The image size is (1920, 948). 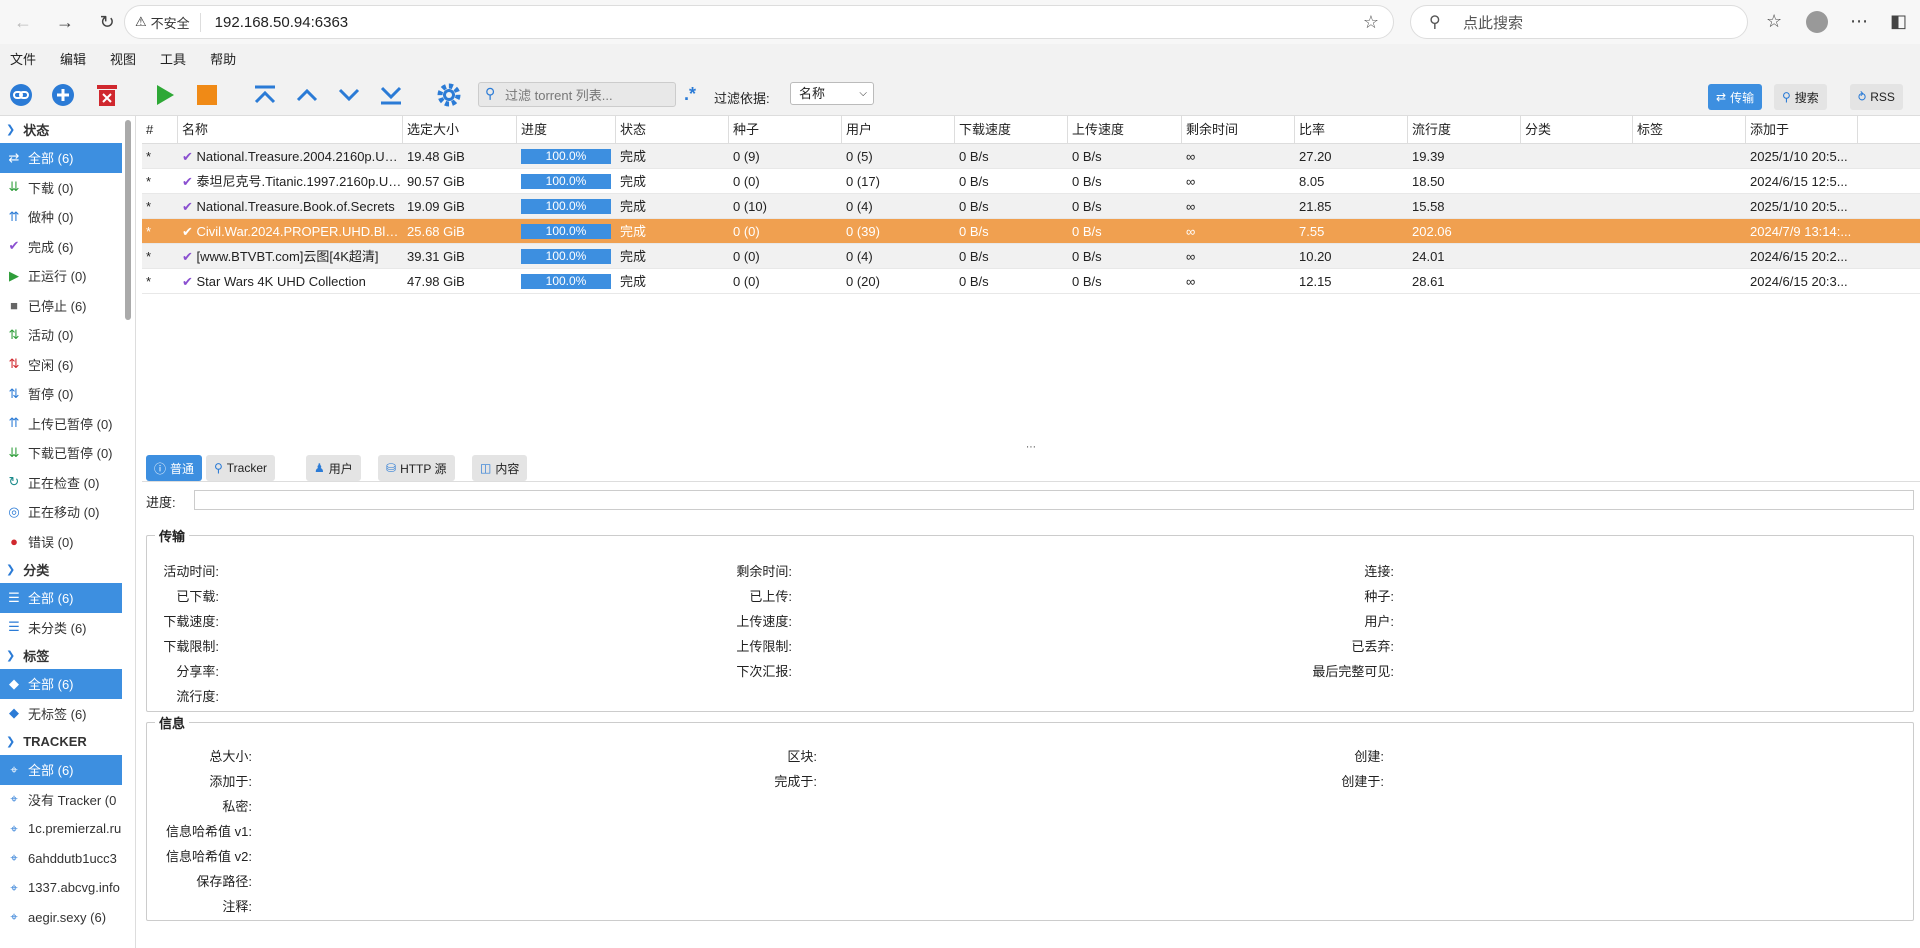 What do you see at coordinates (173, 58) in the screenshot?
I see `menu-tools: 工具` at bounding box center [173, 58].